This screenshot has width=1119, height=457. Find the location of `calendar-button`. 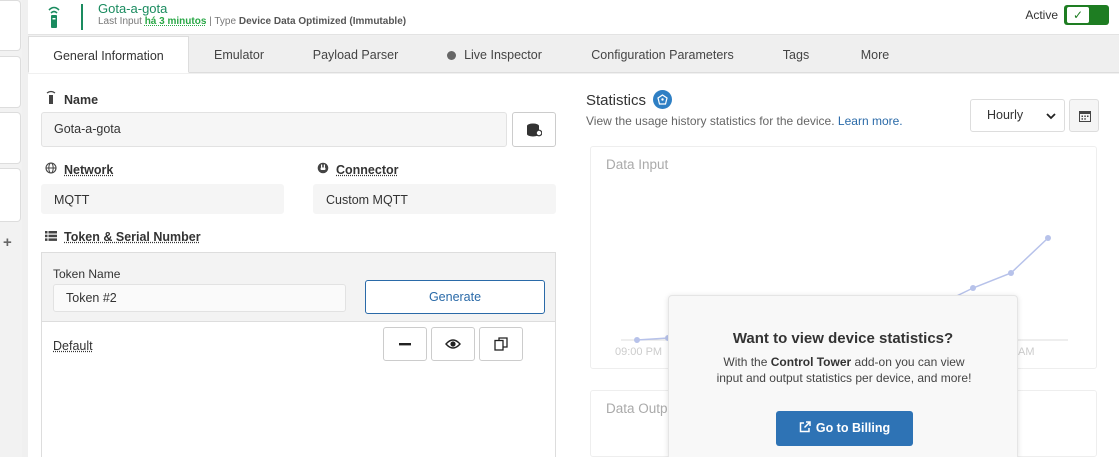

calendar-button is located at coordinates (1084, 115).